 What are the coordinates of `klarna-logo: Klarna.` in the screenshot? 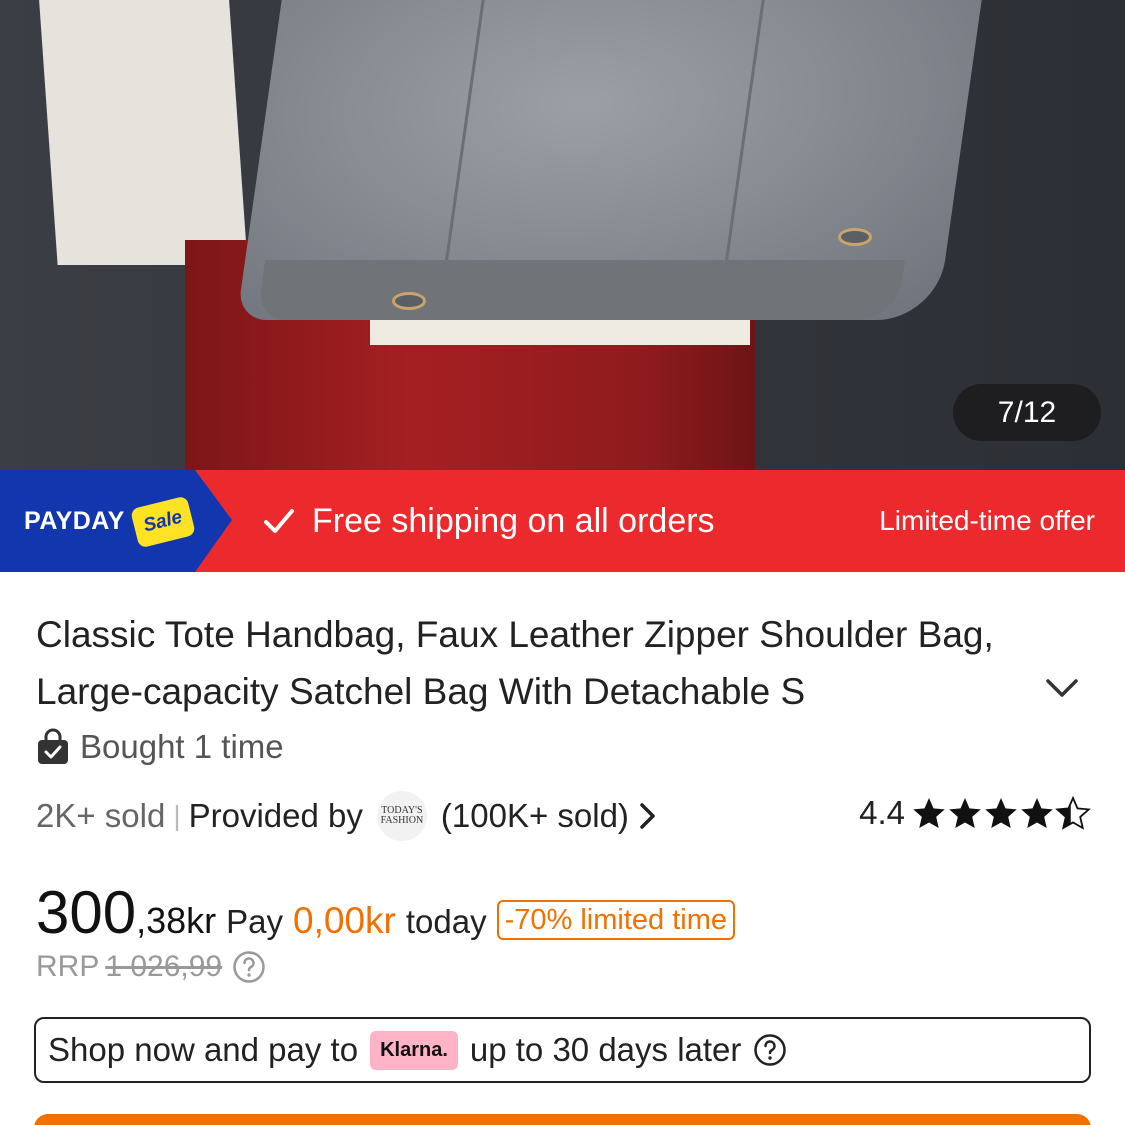 It's located at (414, 1050).